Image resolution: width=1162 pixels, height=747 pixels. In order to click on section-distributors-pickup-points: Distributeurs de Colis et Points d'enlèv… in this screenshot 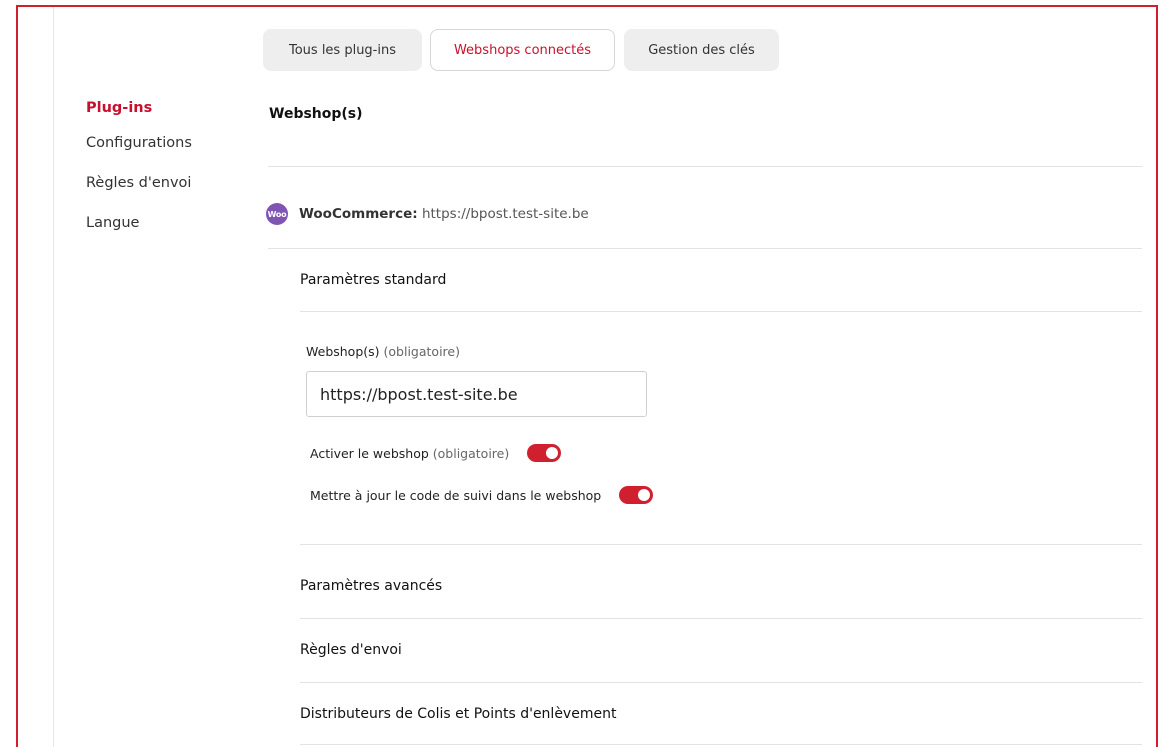, I will do `click(458, 714)`.